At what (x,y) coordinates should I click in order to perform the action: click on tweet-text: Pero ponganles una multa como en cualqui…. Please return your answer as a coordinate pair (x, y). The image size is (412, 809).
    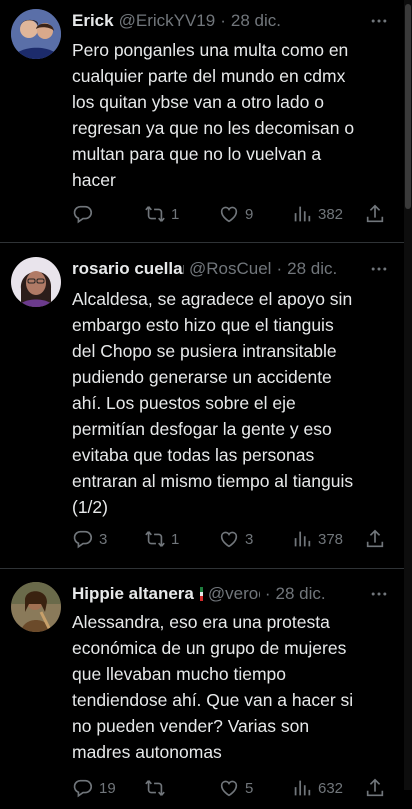
    Looking at the image, I should click on (213, 115).